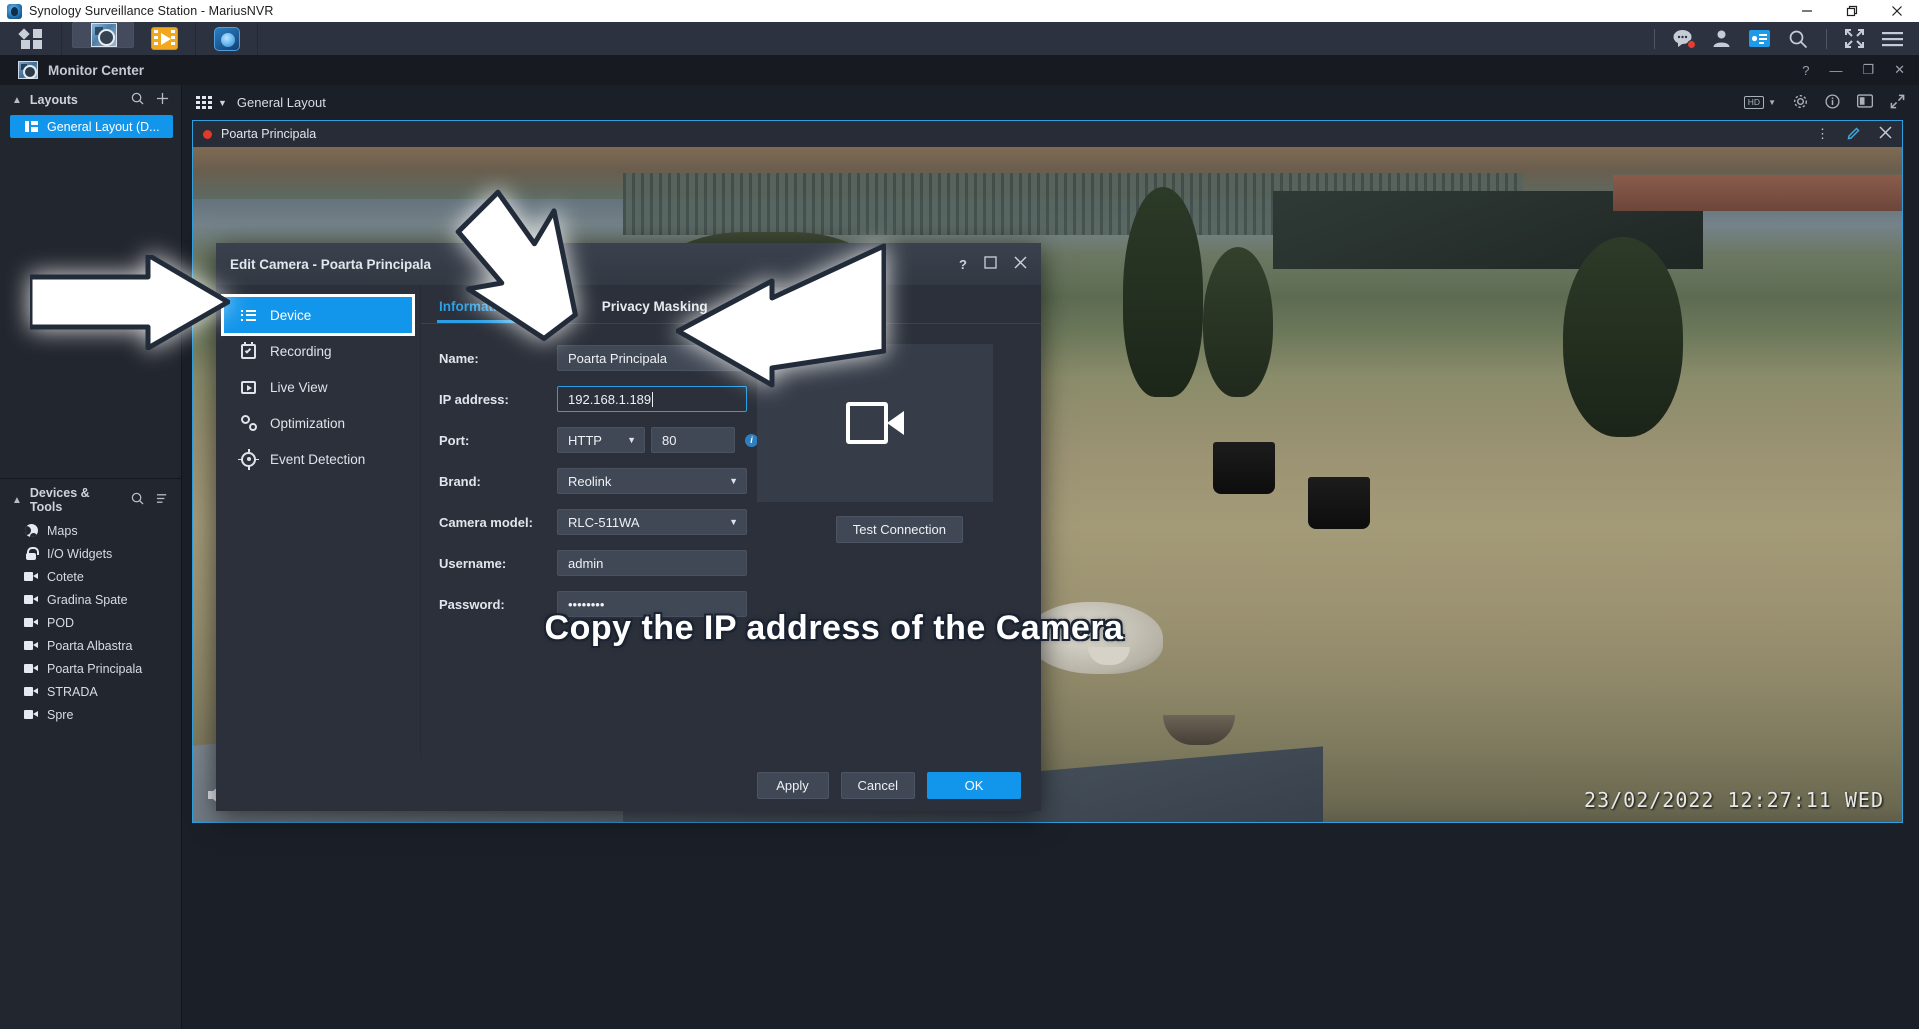 This screenshot has height=1029, width=1919. Describe the element at coordinates (1654, 38) in the screenshot. I see `toolbar-divider` at that location.